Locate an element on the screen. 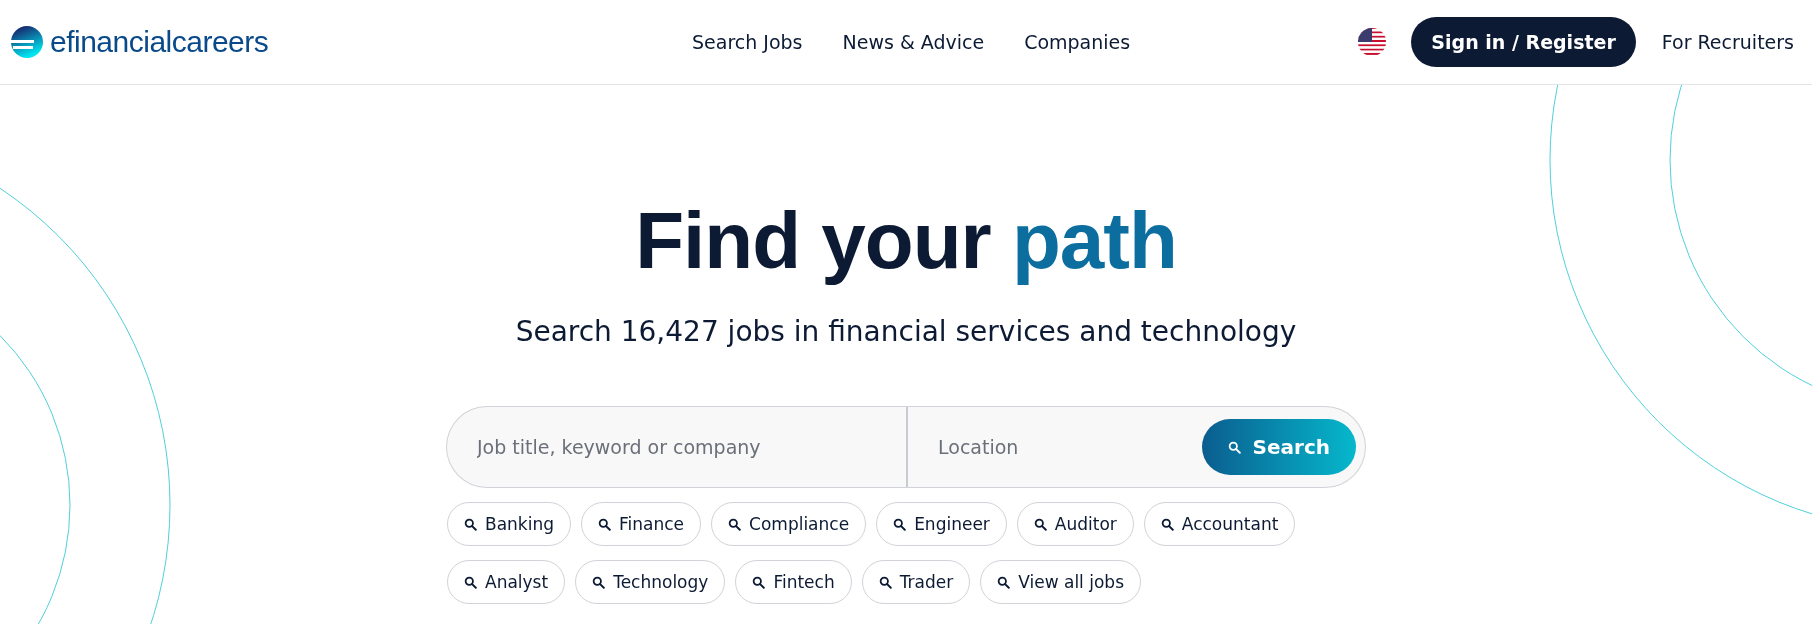 The image size is (1812, 624). logo-wordmark: efinancialcareers is located at coordinates (159, 42).